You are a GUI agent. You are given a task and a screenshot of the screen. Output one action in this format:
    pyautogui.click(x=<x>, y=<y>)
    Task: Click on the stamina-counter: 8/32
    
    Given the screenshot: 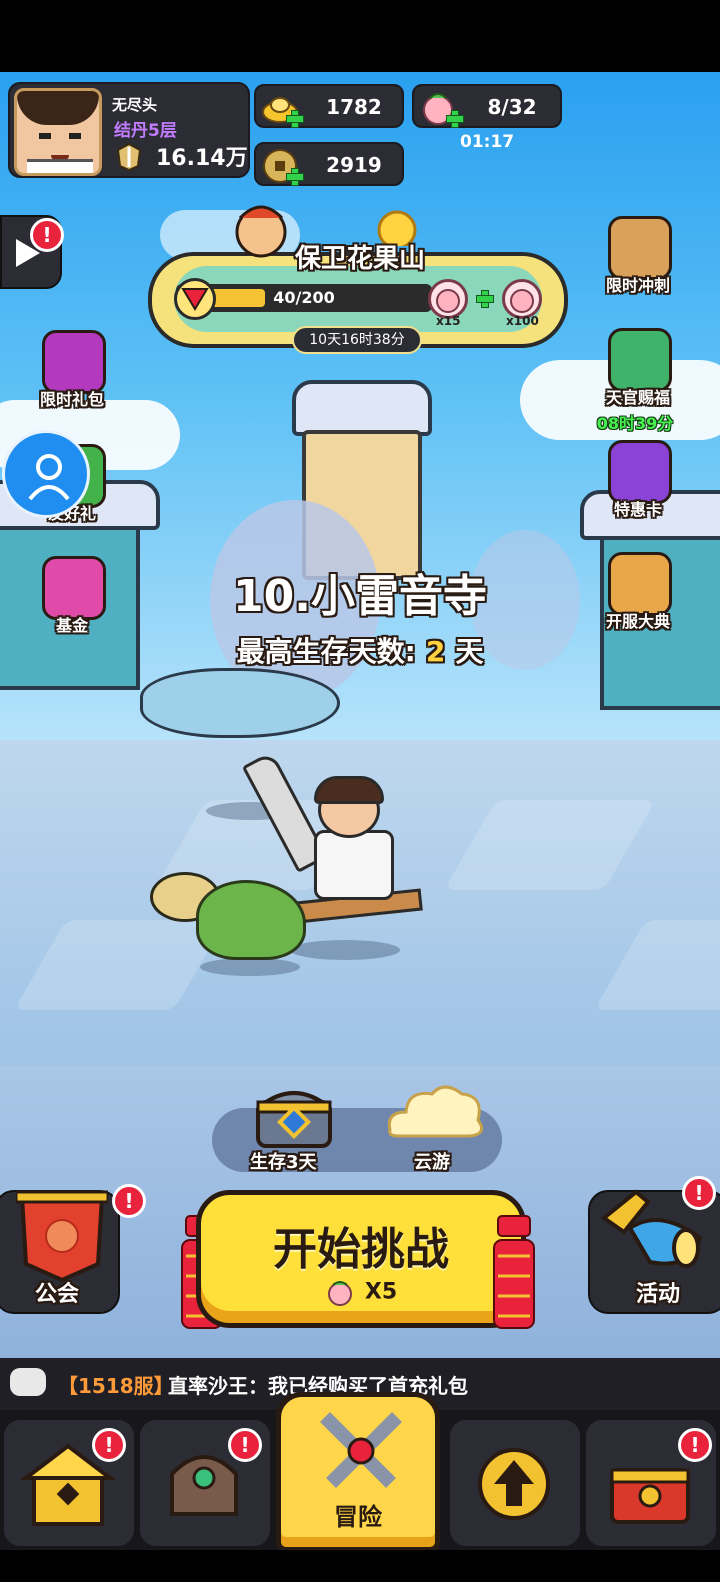 What is the action you would take?
    pyautogui.click(x=487, y=106)
    